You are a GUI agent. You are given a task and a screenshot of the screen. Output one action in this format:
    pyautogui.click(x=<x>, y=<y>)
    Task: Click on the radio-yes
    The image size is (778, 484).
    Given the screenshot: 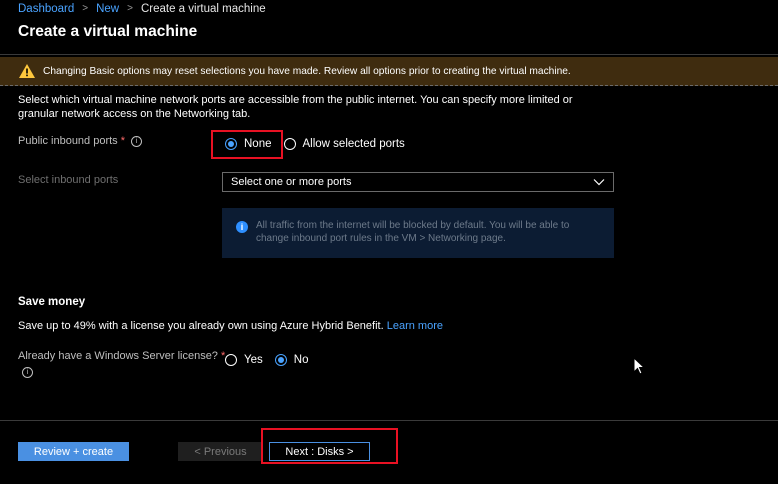 What is the action you would take?
    pyautogui.click(x=231, y=360)
    